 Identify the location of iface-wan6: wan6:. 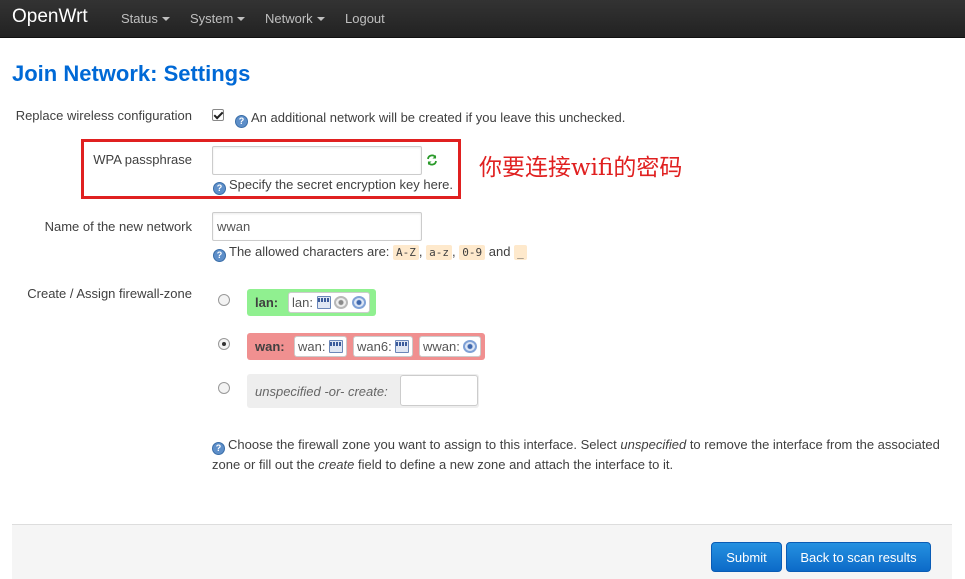
(383, 346).